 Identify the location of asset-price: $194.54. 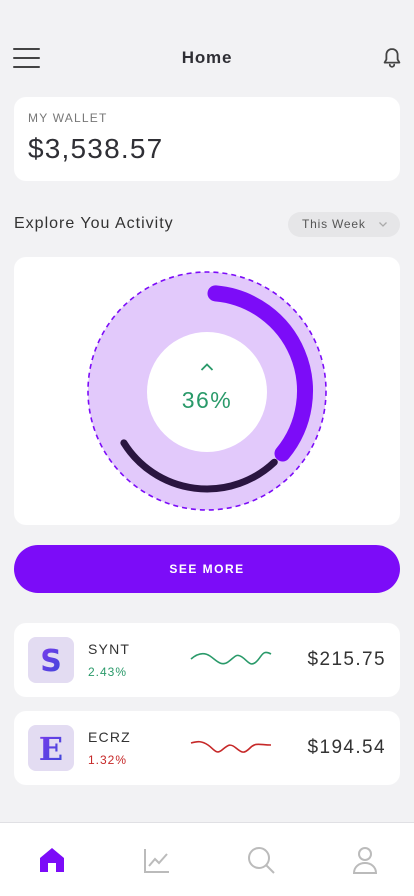
(346, 747).